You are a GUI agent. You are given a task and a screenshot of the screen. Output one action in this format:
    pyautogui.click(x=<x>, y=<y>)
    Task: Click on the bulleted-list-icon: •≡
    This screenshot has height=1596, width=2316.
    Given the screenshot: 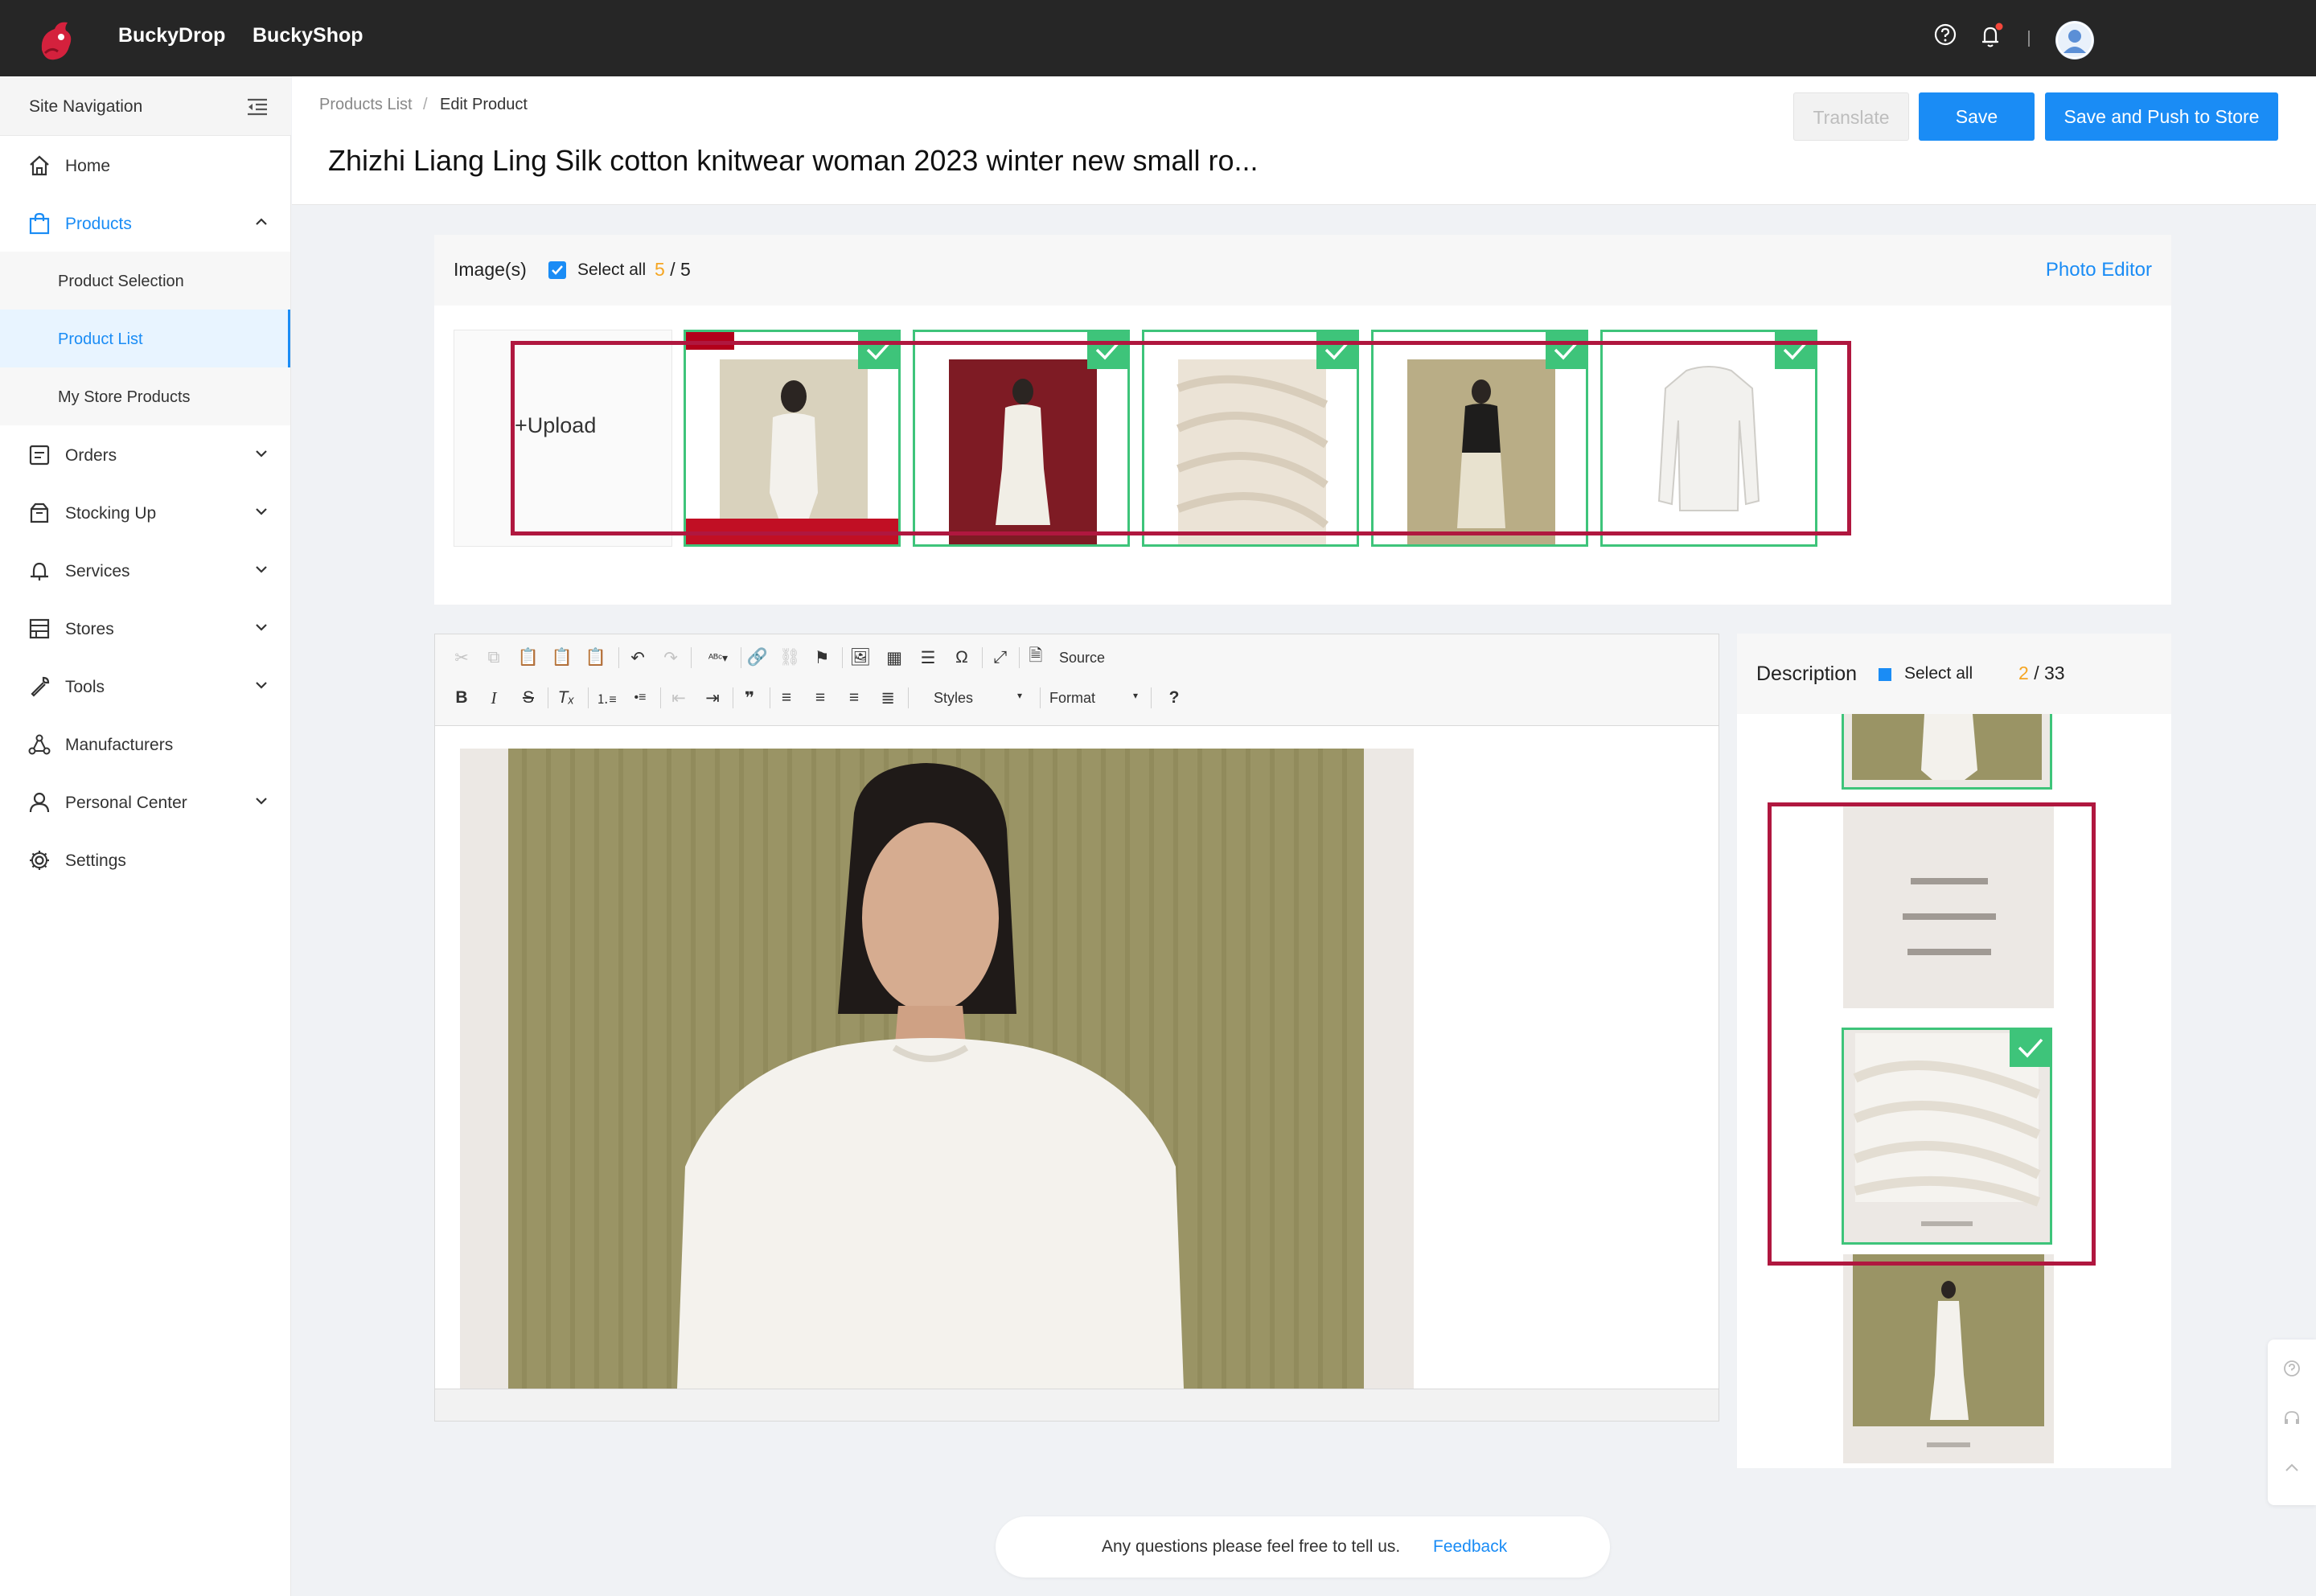 What is the action you would take?
    pyautogui.click(x=640, y=697)
    